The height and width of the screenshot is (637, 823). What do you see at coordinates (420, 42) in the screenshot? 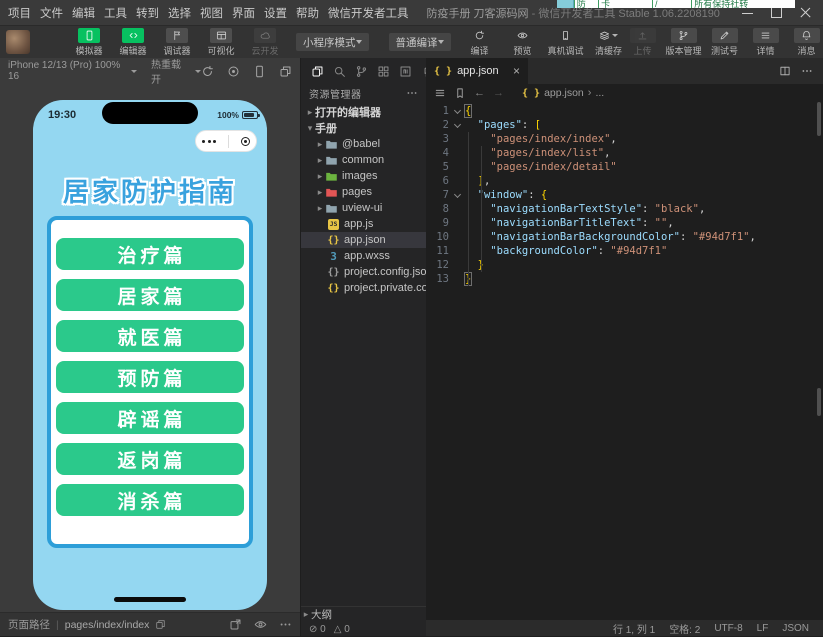
I see `compile-select: 普通编译` at bounding box center [420, 42].